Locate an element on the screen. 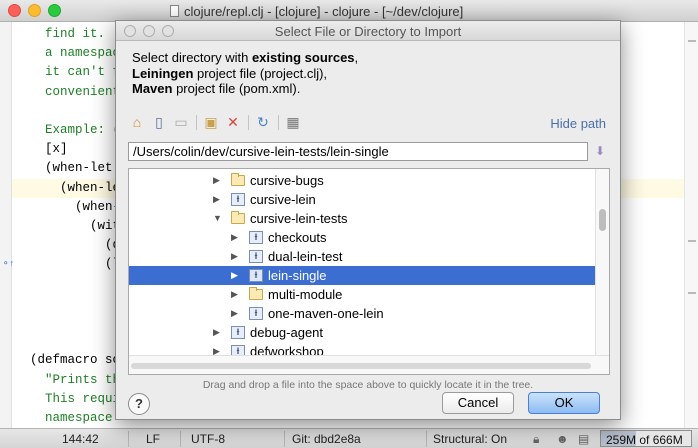 The height and width of the screenshot is (448, 698). tree-item-multi-module: ▶ multi-module is located at coordinates (362, 294).